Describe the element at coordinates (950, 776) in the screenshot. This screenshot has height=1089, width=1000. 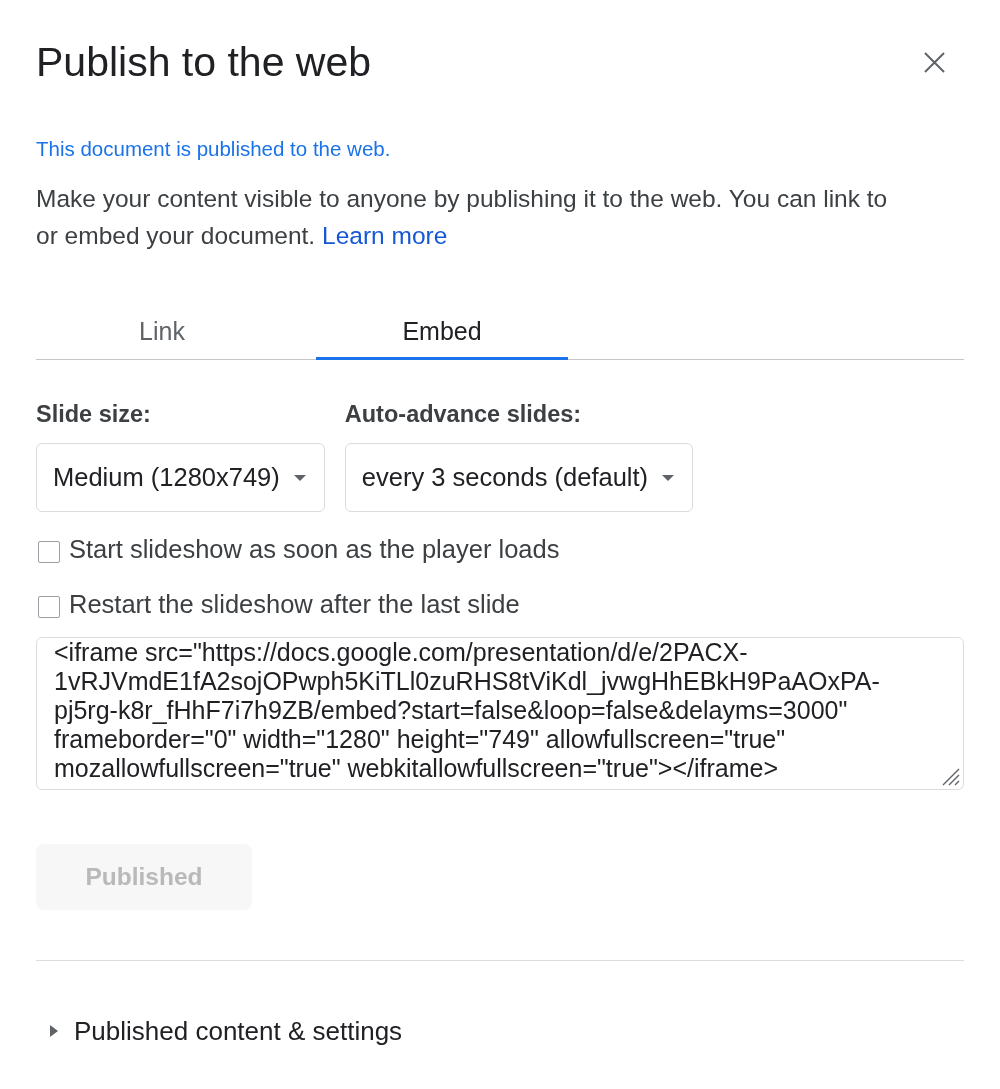
I see `resize-grip-icon` at that location.